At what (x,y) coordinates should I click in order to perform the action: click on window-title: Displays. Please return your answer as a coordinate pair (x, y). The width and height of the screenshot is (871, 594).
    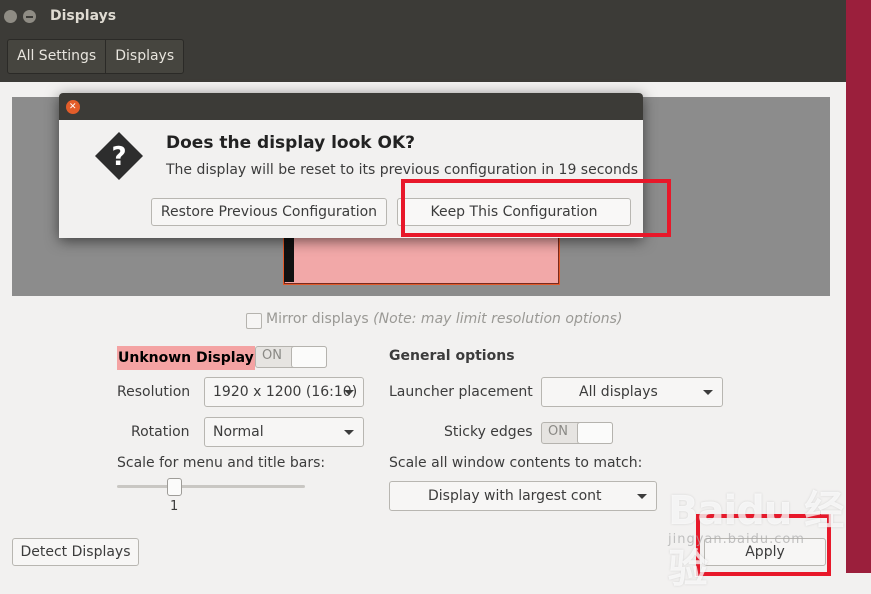
    Looking at the image, I should click on (83, 16).